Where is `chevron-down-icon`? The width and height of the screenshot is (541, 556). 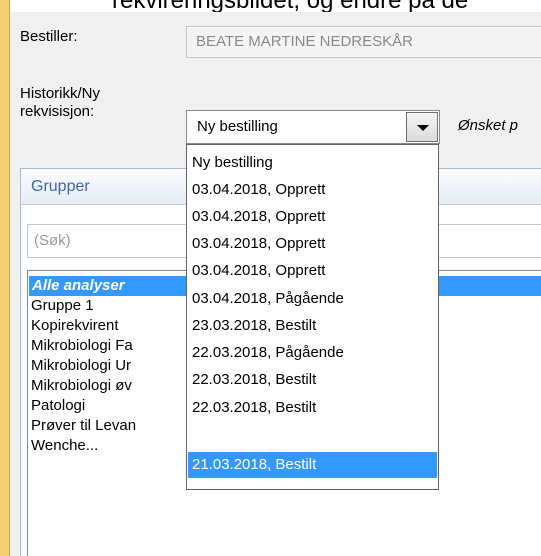 chevron-down-icon is located at coordinates (423, 128).